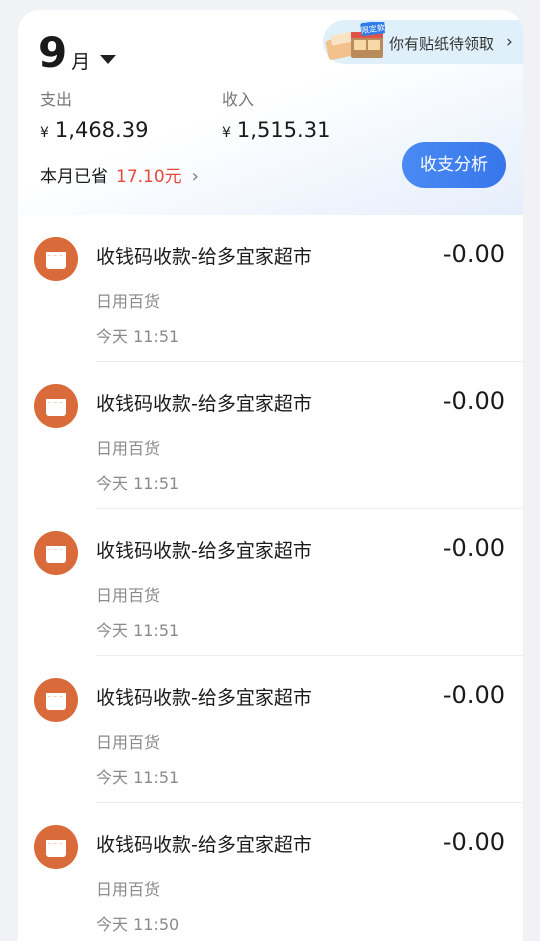 This screenshot has width=540, height=941. Describe the element at coordinates (283, 130) in the screenshot. I see `income-value: 1,515.31` at that location.